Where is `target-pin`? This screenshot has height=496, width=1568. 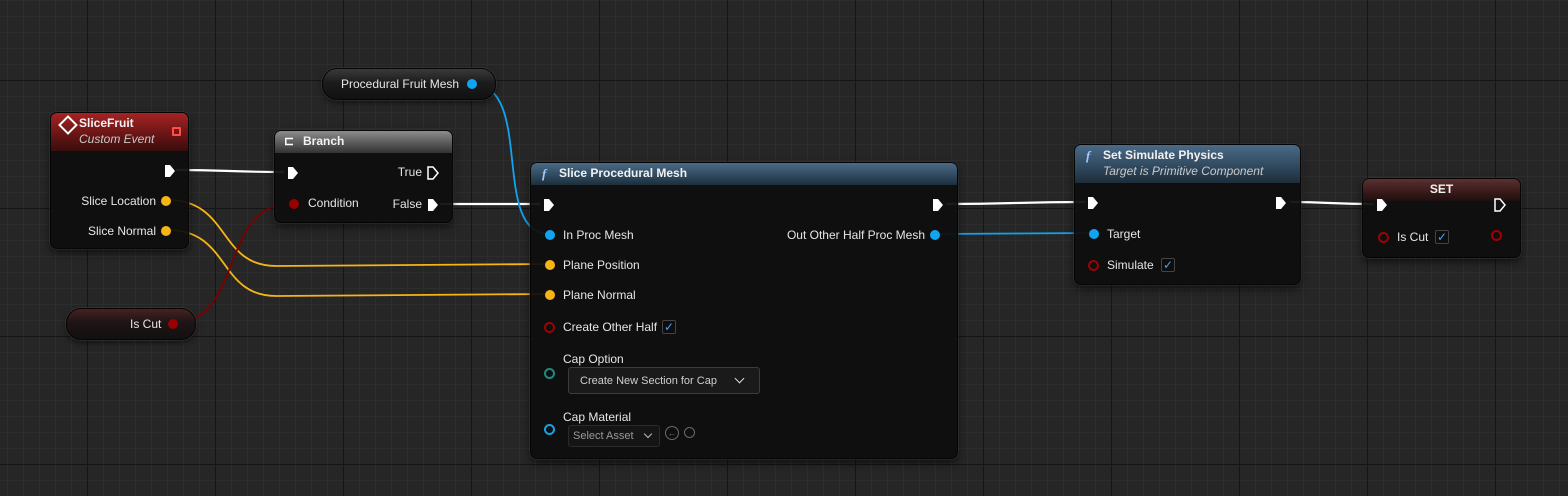
target-pin is located at coordinates (1094, 234).